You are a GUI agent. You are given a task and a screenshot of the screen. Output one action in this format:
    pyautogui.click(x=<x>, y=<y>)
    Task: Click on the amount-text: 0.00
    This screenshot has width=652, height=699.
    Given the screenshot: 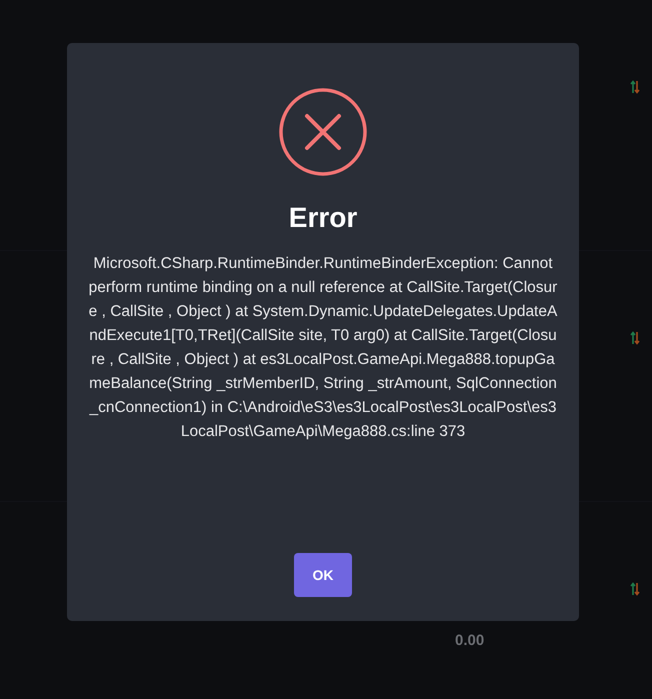 What is the action you would take?
    pyautogui.click(x=469, y=640)
    